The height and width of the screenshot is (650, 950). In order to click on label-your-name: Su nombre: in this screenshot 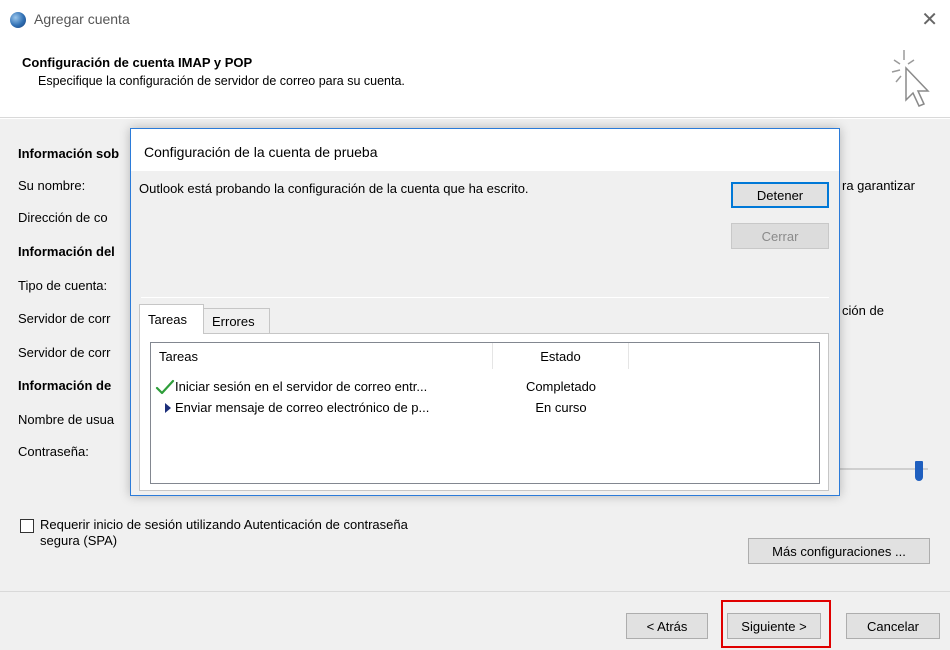, I will do `click(52, 185)`.